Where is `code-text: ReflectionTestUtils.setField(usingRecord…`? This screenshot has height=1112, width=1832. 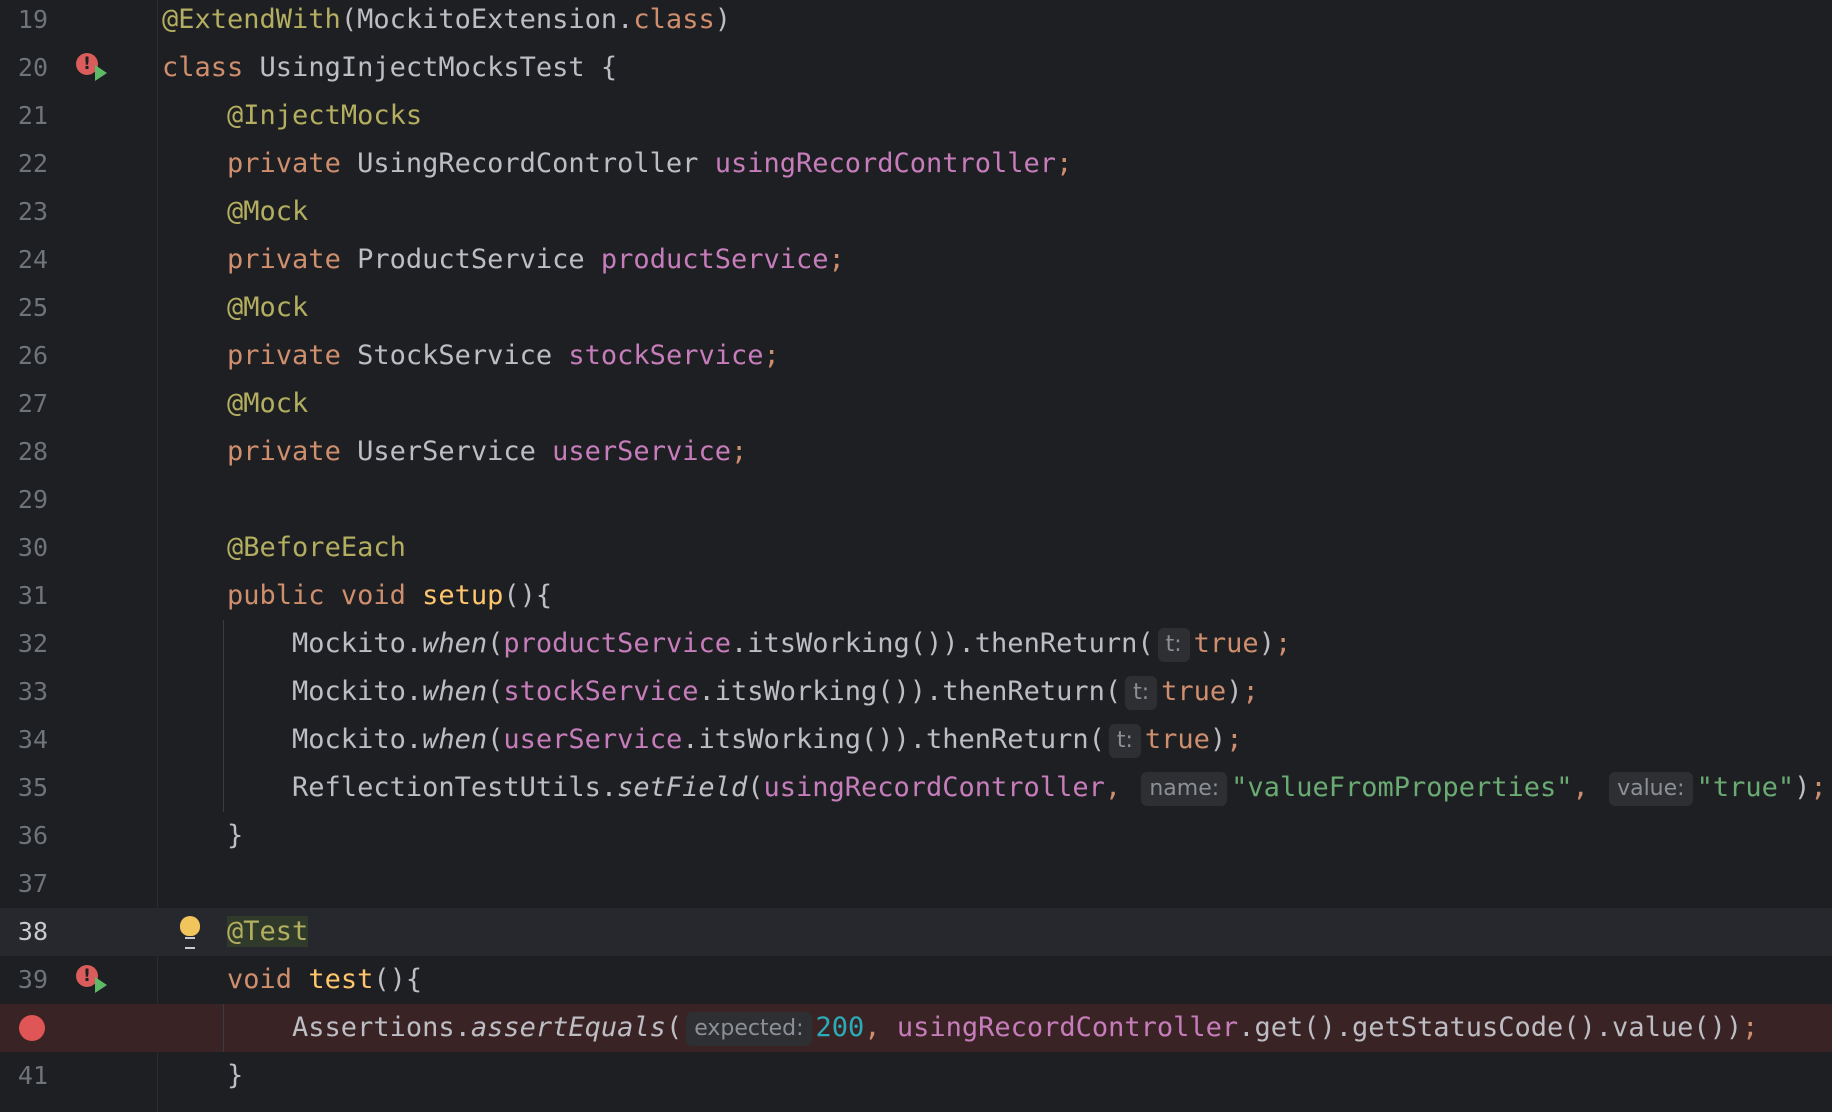
code-text: ReflectionTestUtils.setField(usingRecord… is located at coordinates (994, 788).